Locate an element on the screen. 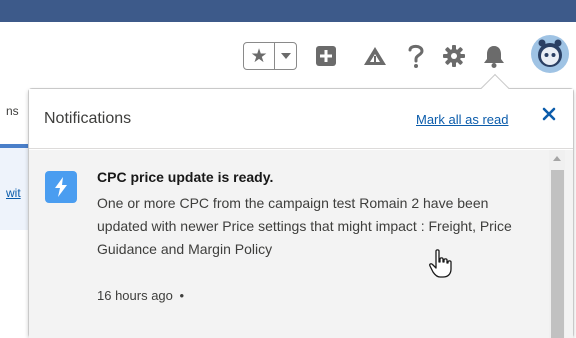  notifications-title: Notifications is located at coordinates (88, 118).